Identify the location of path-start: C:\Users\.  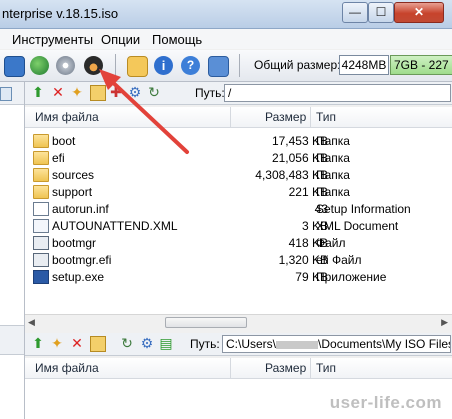
(251, 344).